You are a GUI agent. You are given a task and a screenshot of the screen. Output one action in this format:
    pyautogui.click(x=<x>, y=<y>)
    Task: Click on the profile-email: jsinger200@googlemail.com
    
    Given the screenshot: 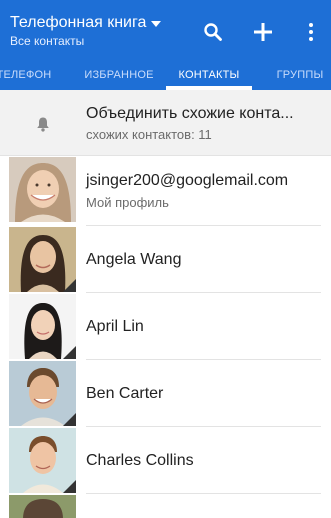 What is the action you would take?
    pyautogui.click(x=187, y=180)
    